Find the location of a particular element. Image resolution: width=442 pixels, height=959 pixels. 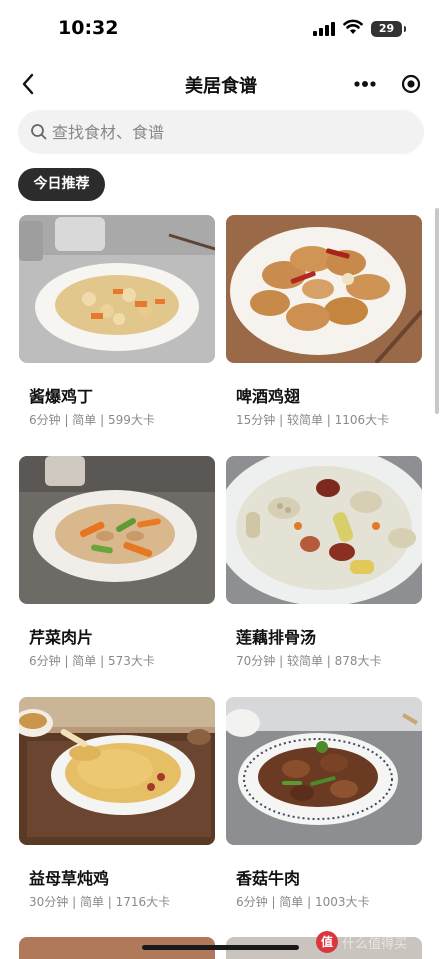

more-button is located at coordinates (365, 83).